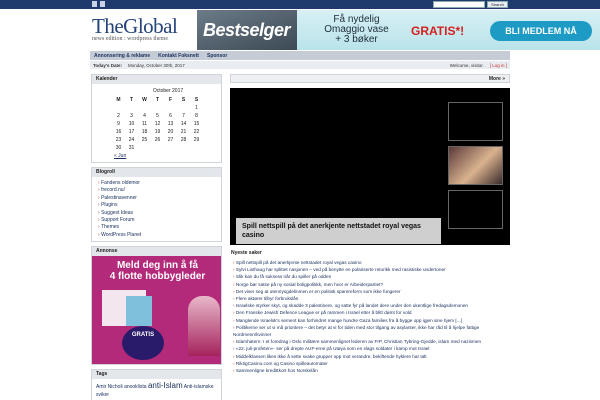  Describe the element at coordinates (143, 343) in the screenshot. I see `ad-gratis-badge: GRATIS` at that location.